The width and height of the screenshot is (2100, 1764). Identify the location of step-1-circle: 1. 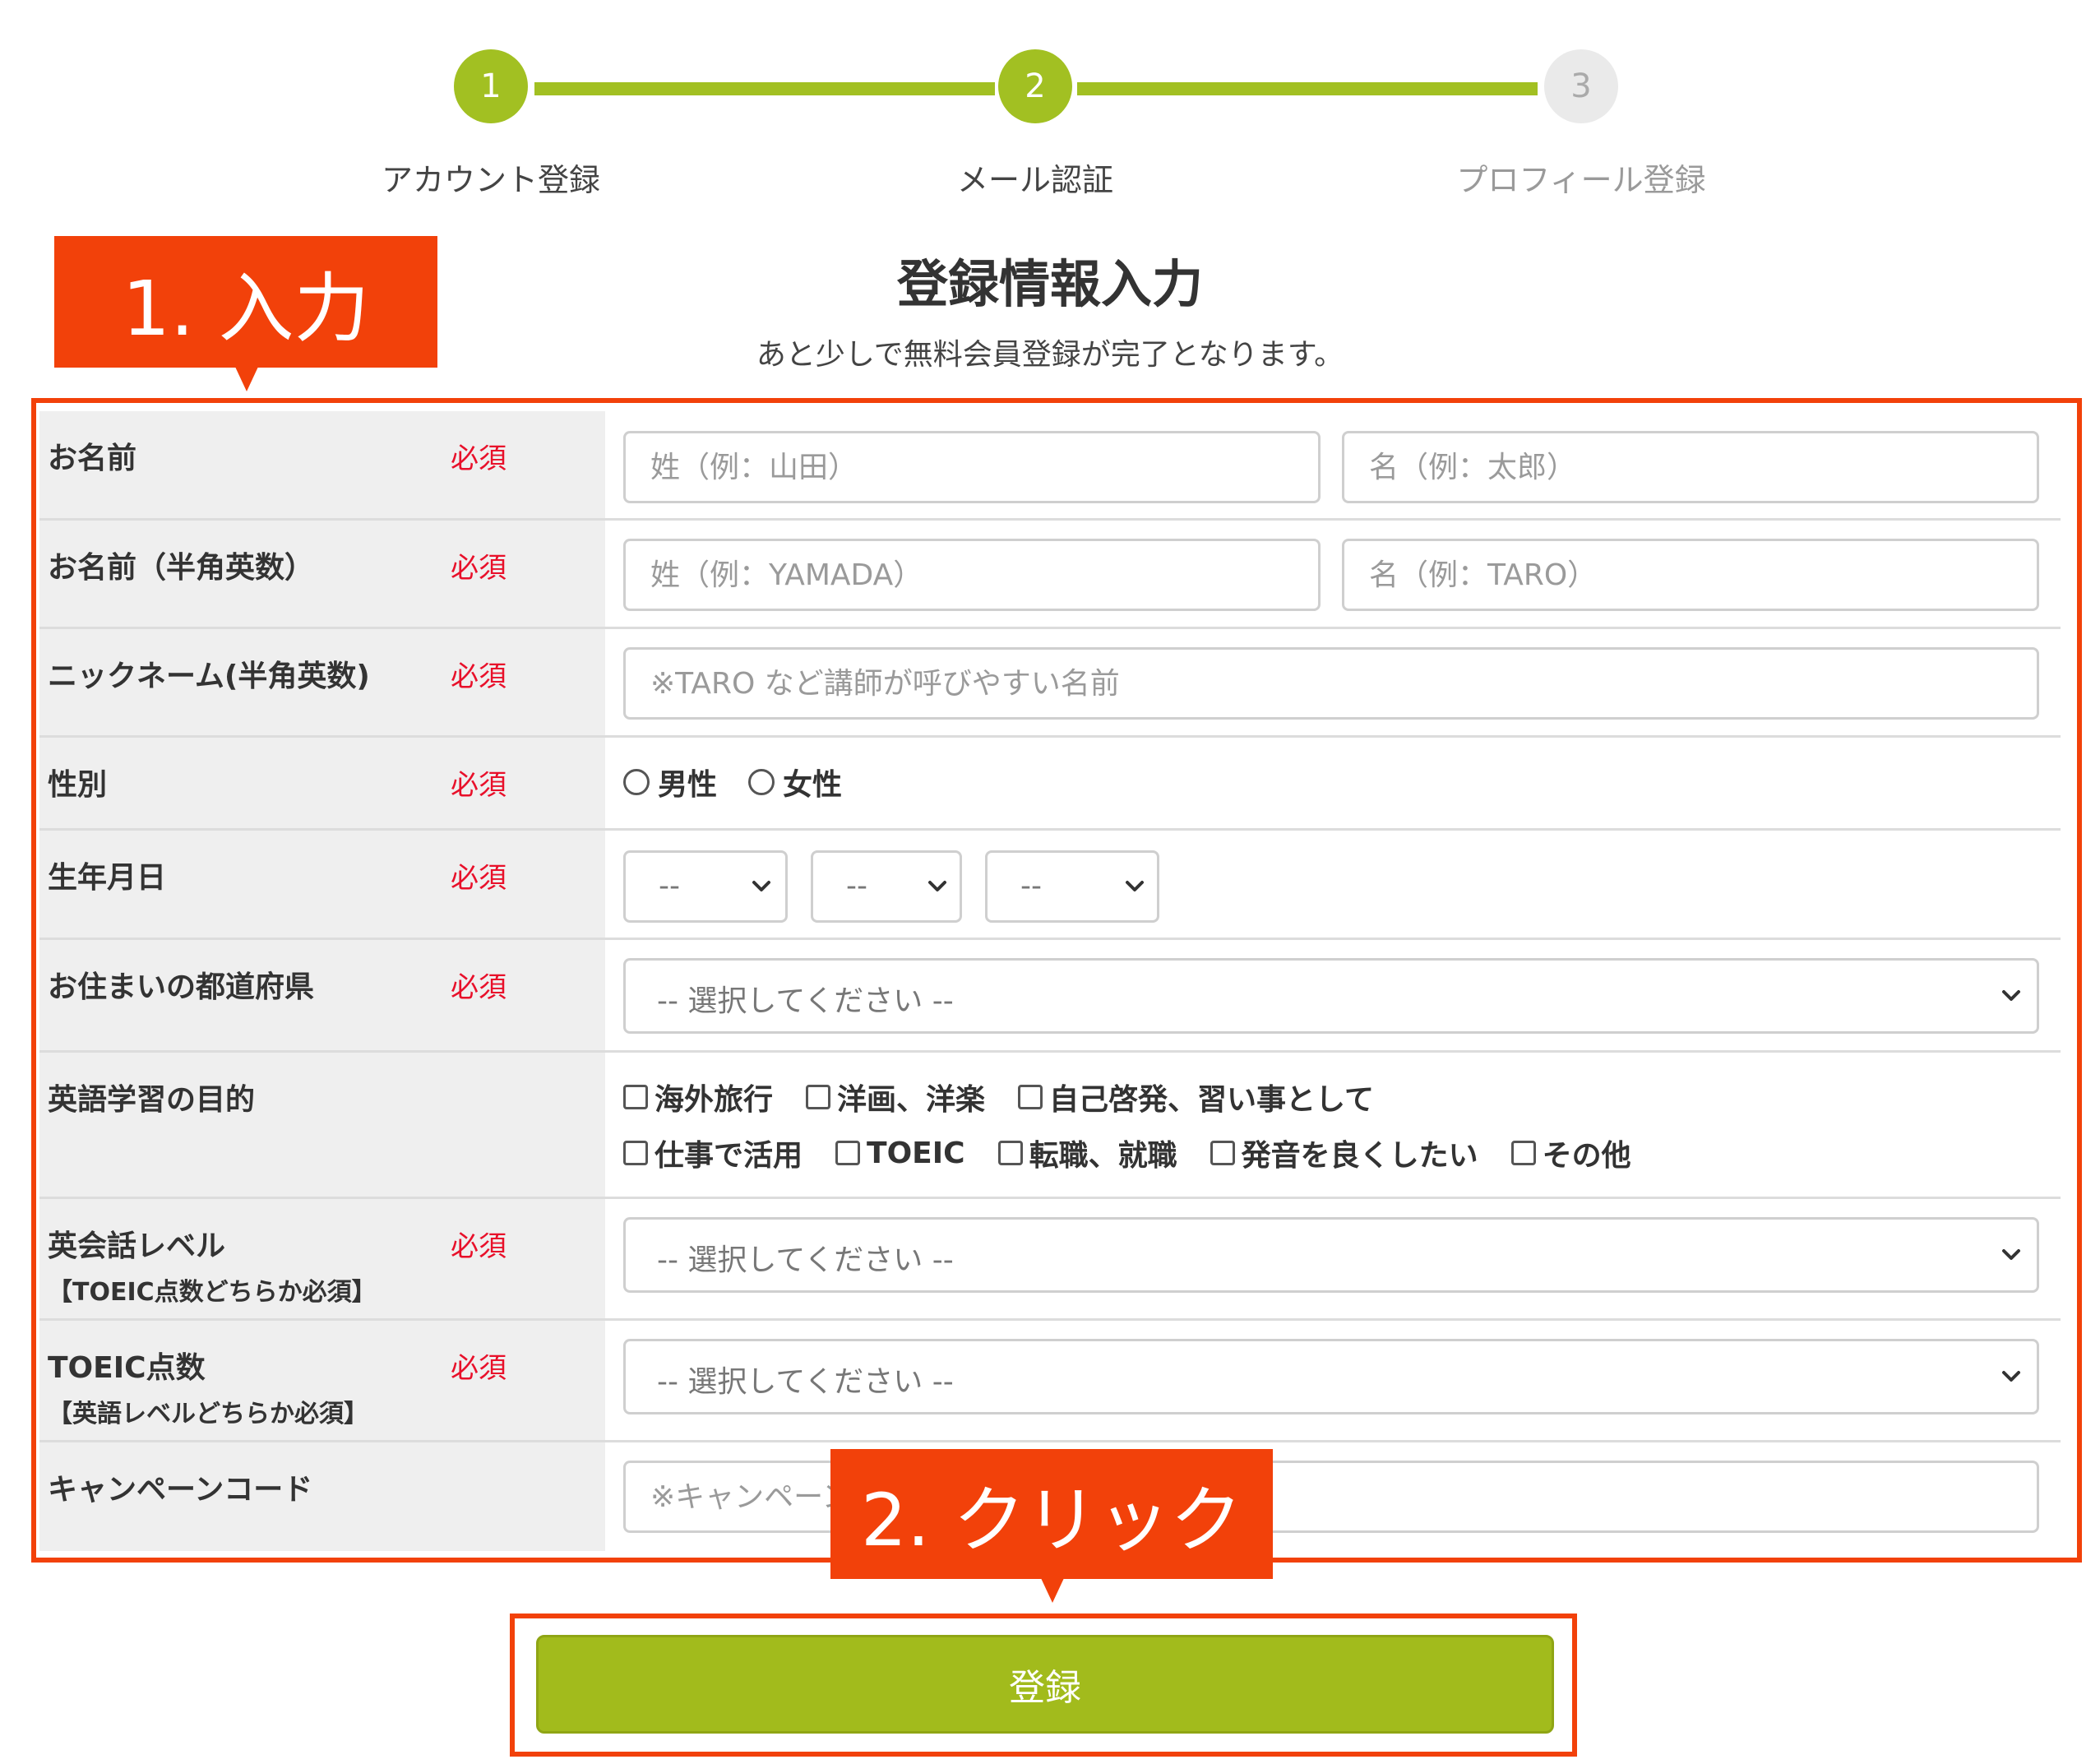
(491, 86).